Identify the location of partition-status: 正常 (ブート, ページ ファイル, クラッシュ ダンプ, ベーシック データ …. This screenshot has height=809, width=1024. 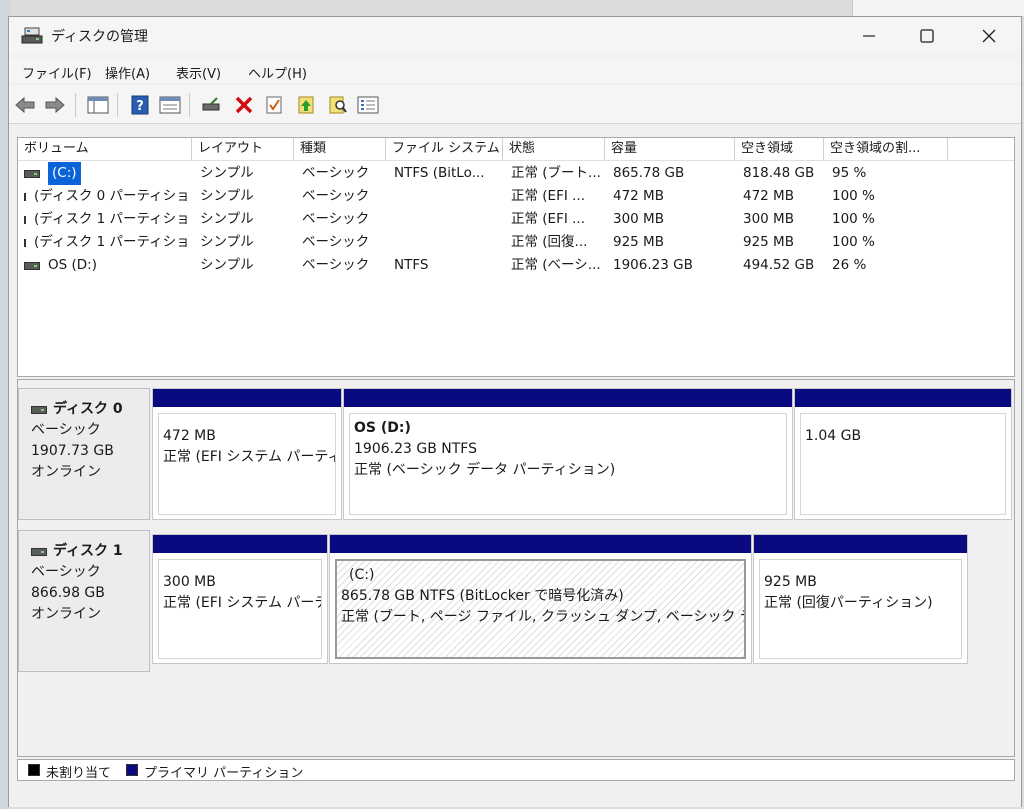
(542, 617).